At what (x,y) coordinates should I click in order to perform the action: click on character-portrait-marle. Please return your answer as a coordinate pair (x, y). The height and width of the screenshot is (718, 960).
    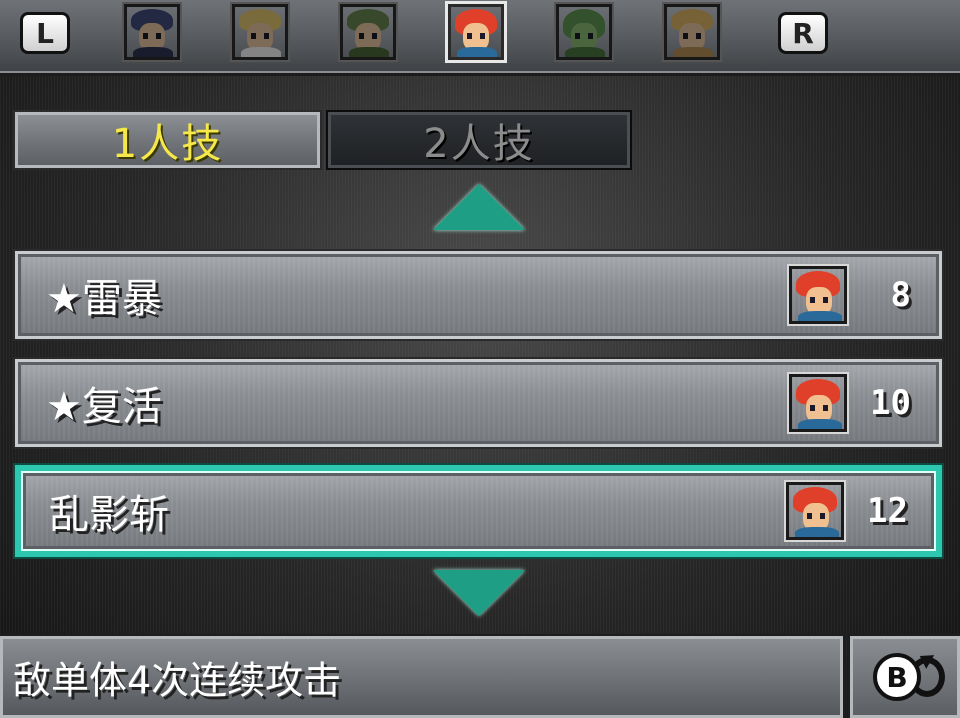
    Looking at the image, I should click on (260, 32).